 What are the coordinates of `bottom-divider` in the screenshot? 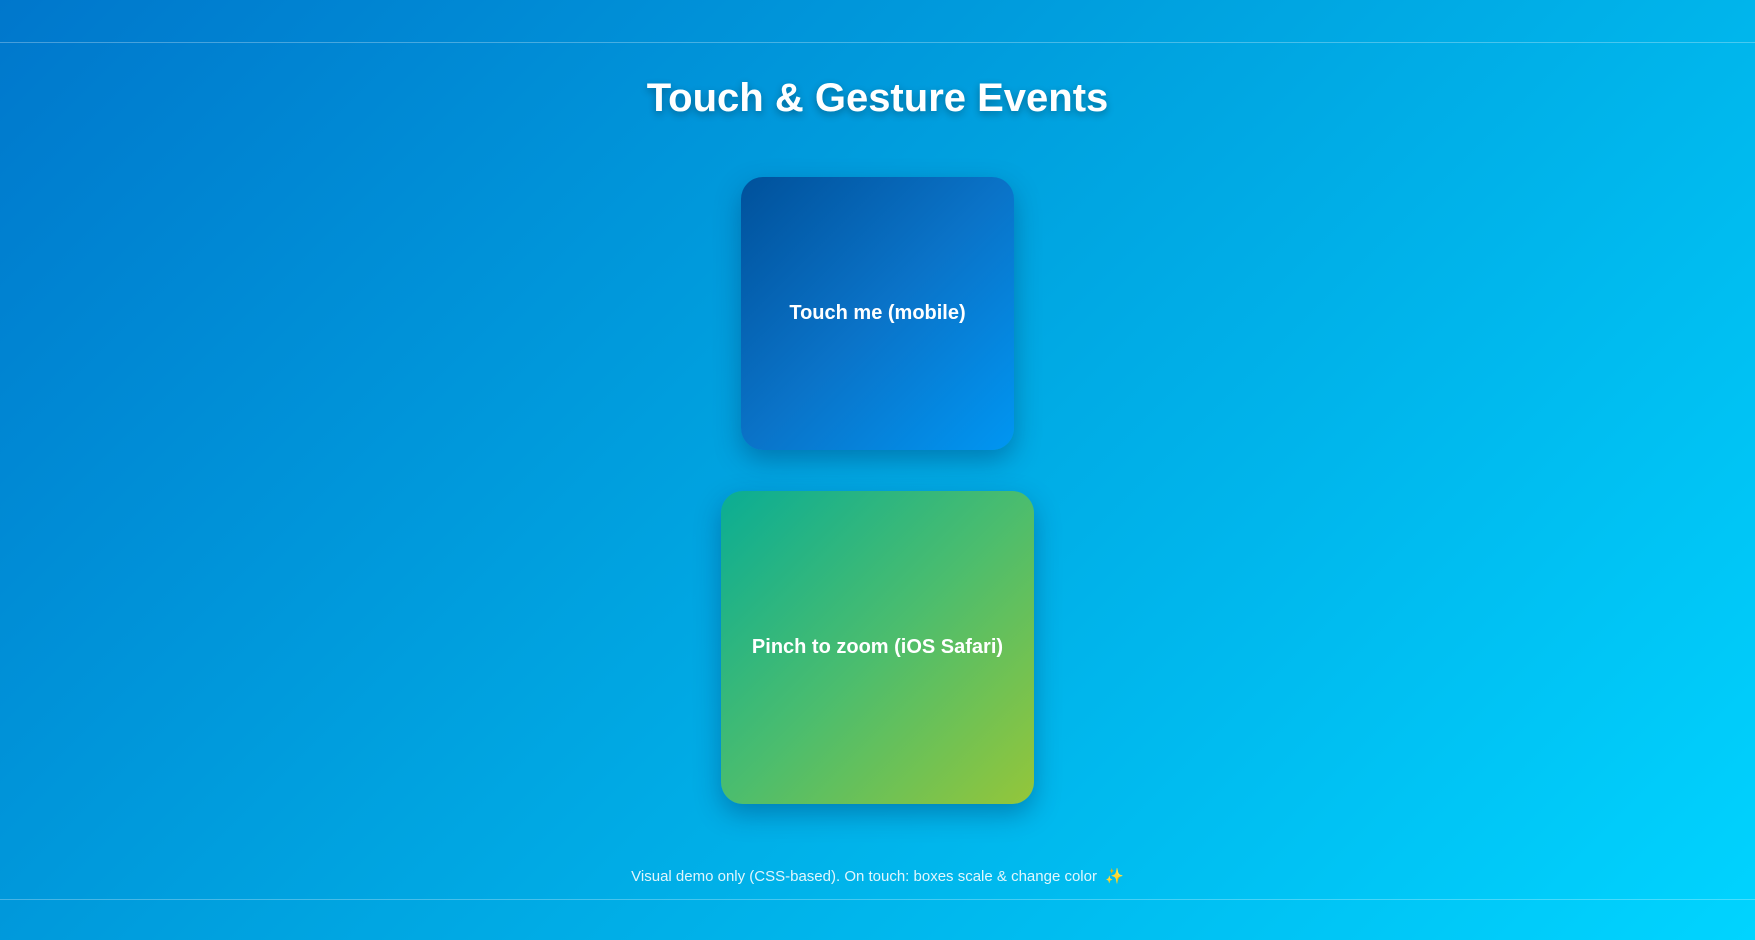 It's located at (877, 899).